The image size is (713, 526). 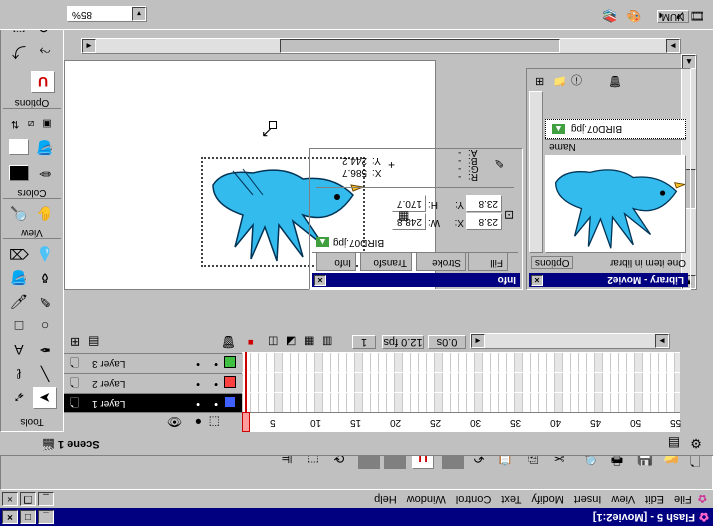 What do you see at coordinates (28, 517) in the screenshot?
I see `maximize-button: □` at bounding box center [28, 517].